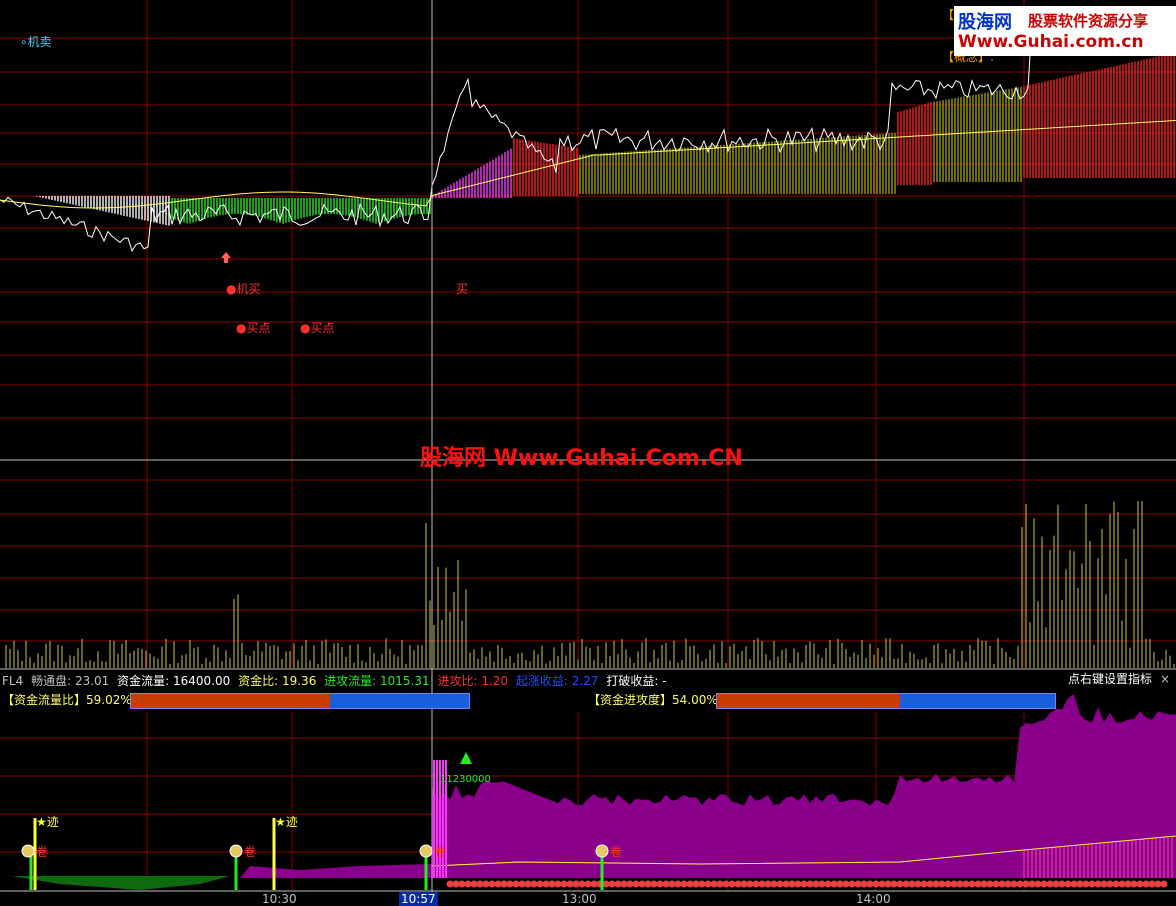  I want to click on break-value: -, so click(664, 681).